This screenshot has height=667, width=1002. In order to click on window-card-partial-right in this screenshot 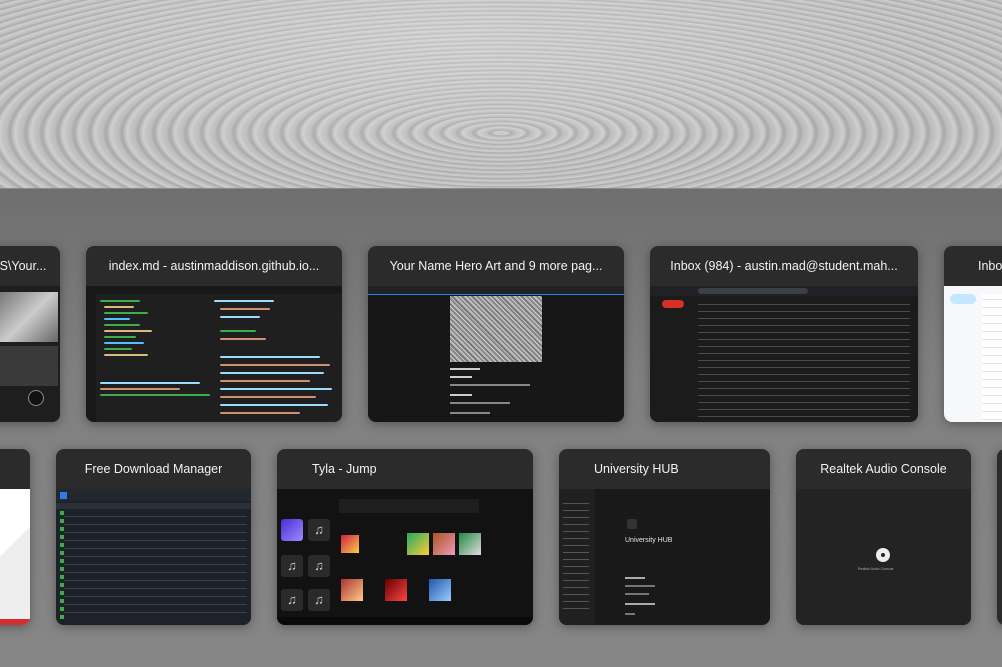, I will do `click(999, 537)`.